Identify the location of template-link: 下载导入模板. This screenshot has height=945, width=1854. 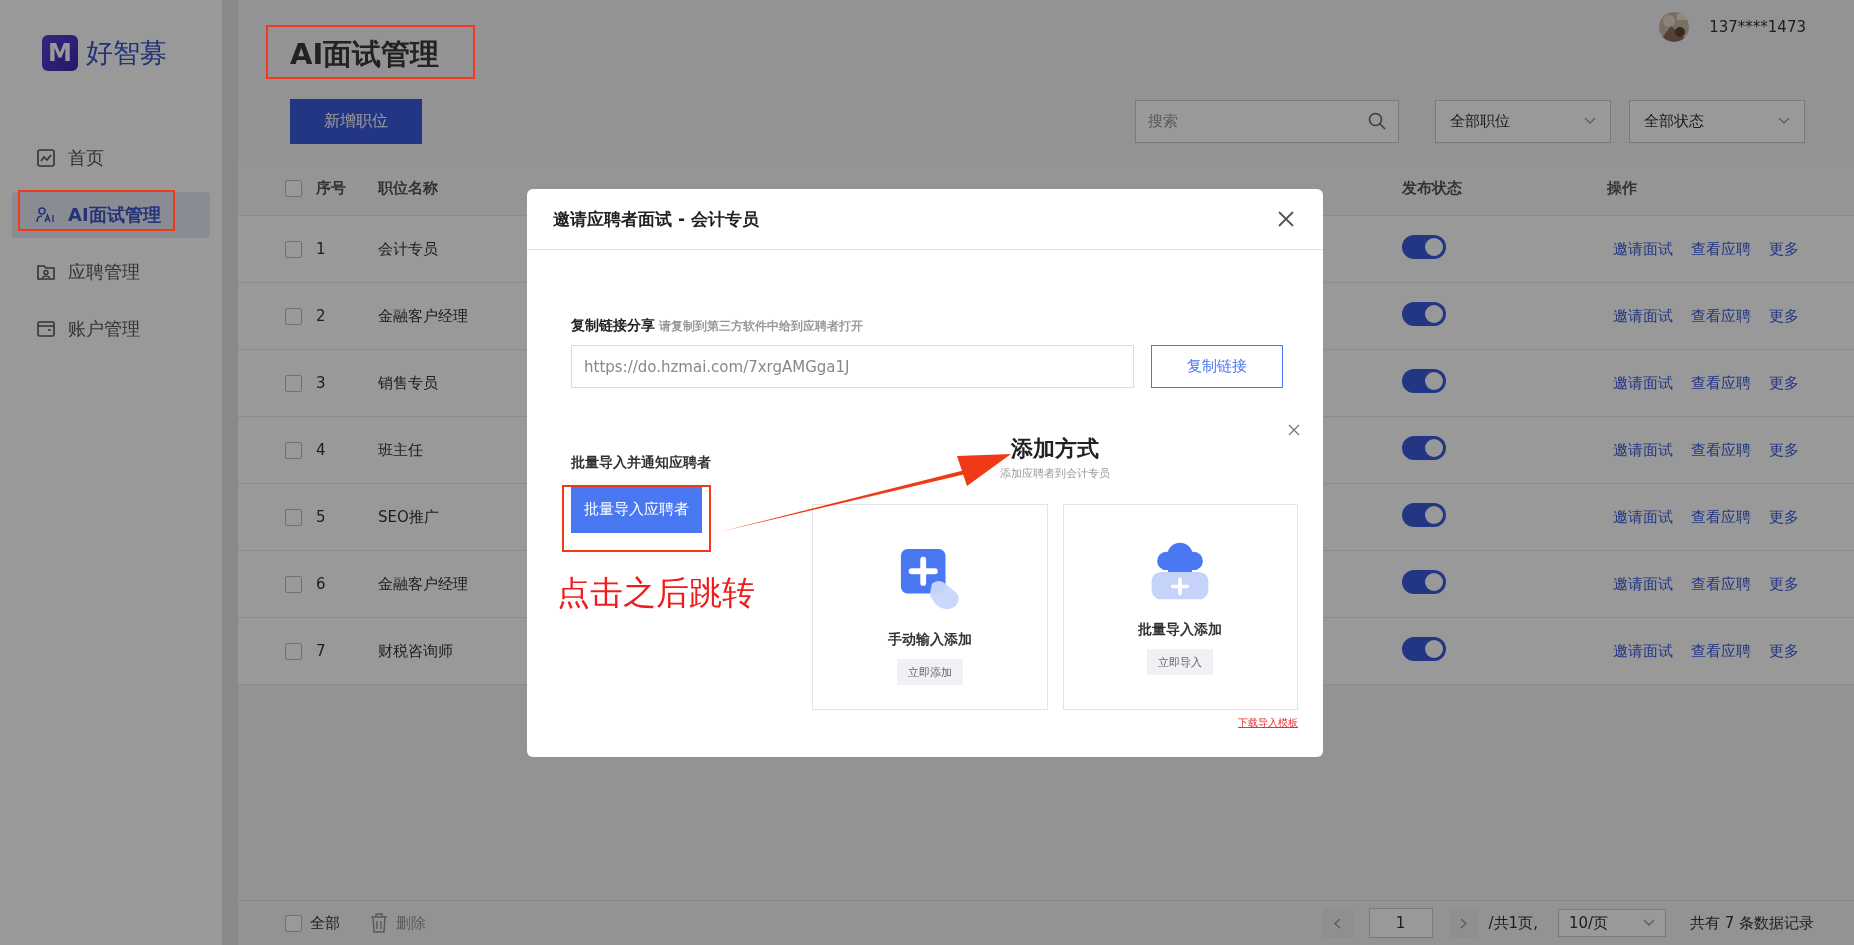
(1268, 723).